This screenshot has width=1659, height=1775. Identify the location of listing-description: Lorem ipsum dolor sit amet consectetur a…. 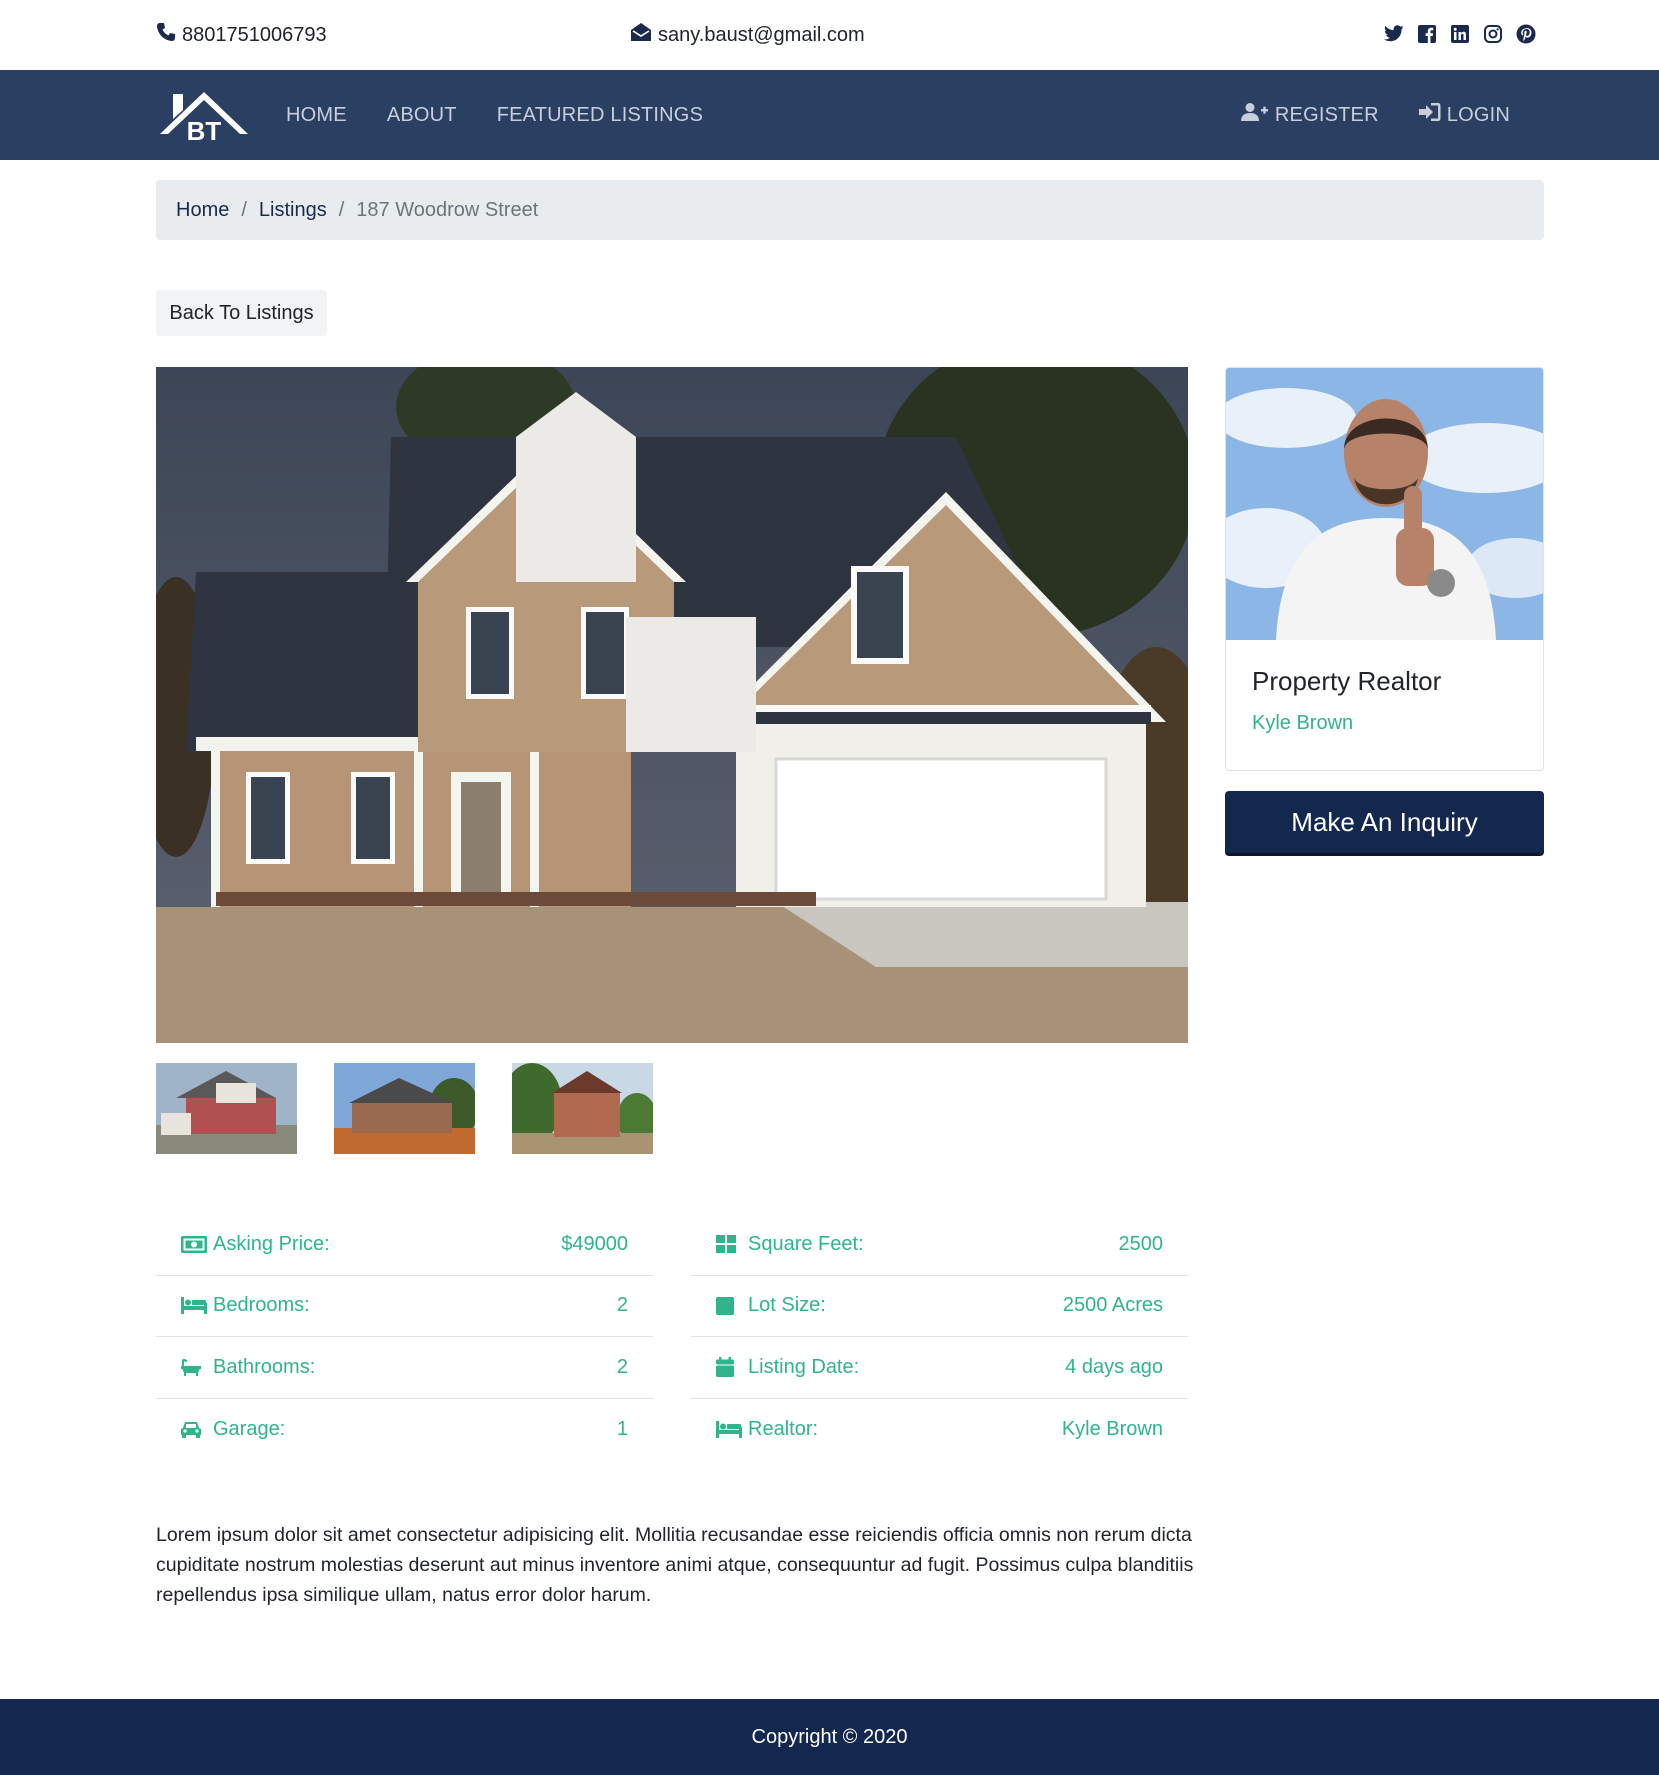
(675, 1565).